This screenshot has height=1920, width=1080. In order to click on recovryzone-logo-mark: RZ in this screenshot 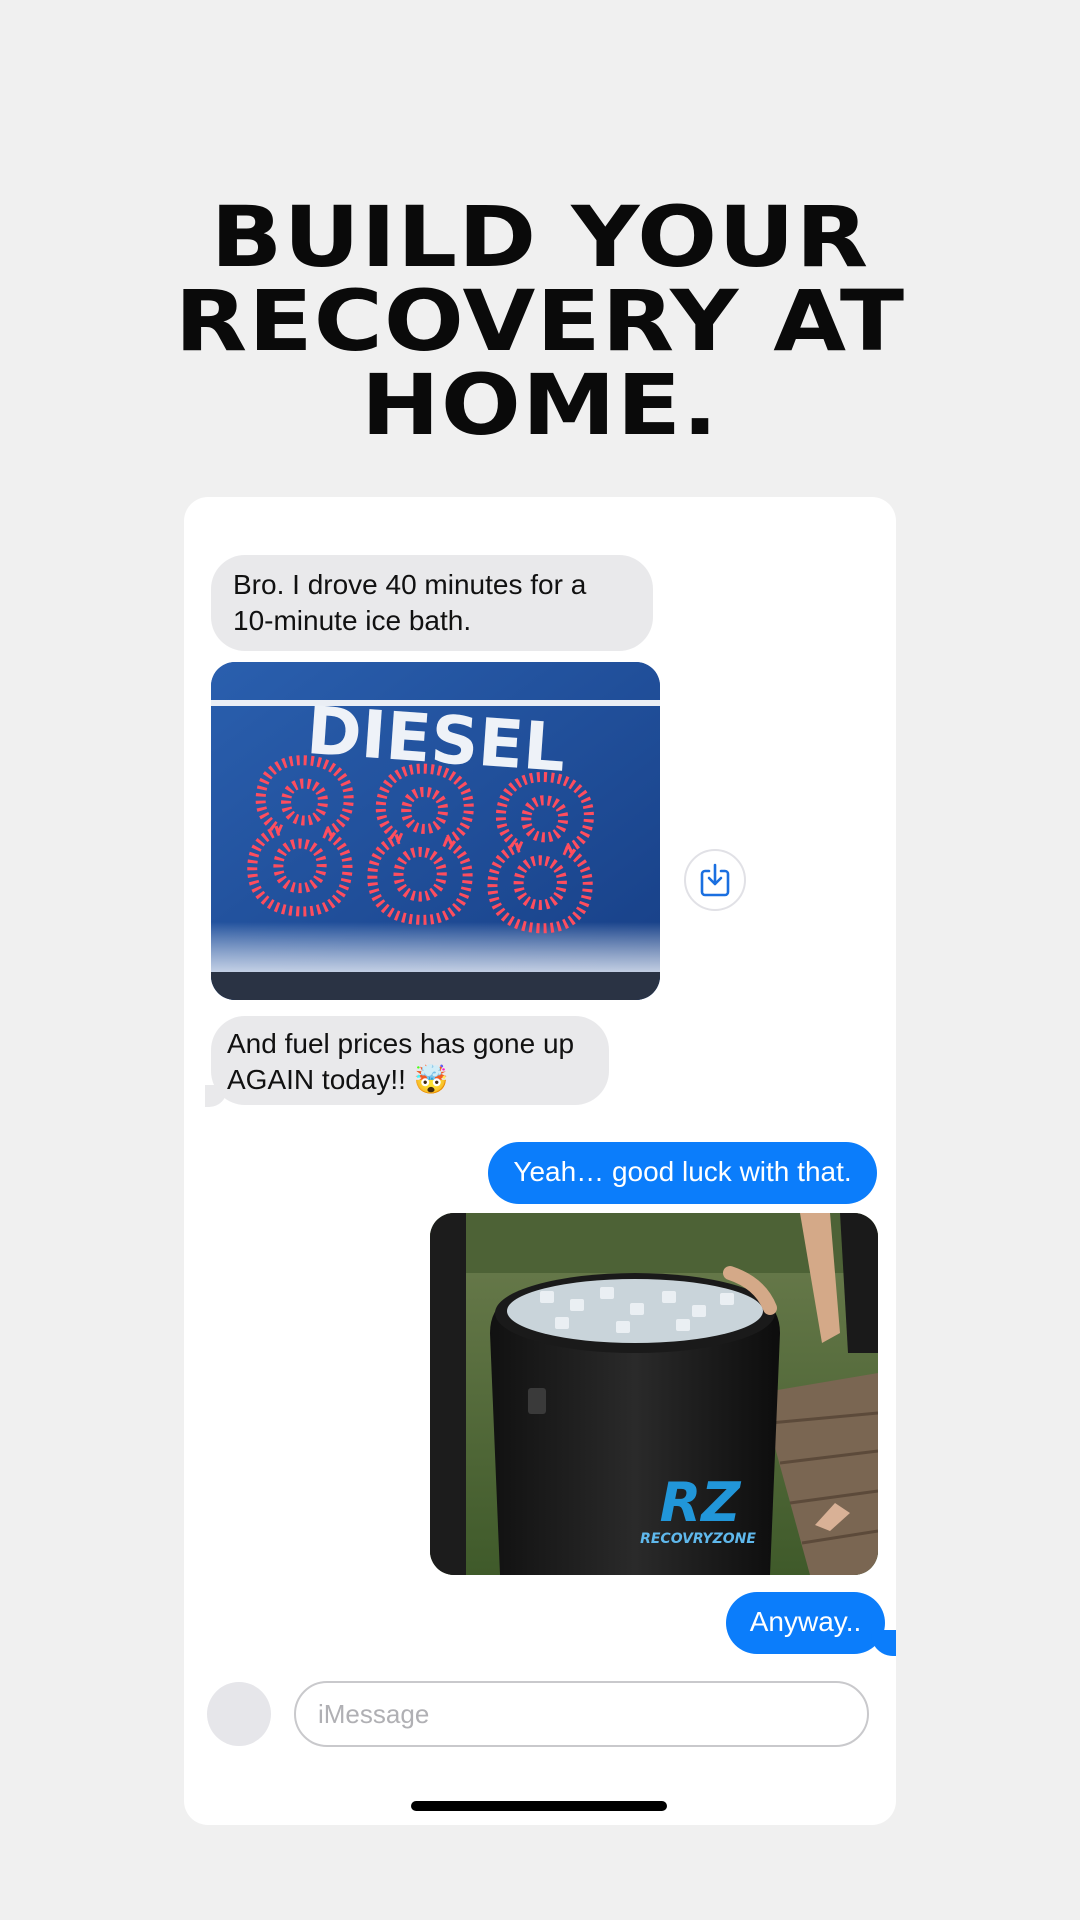, I will do `click(701, 1502)`.